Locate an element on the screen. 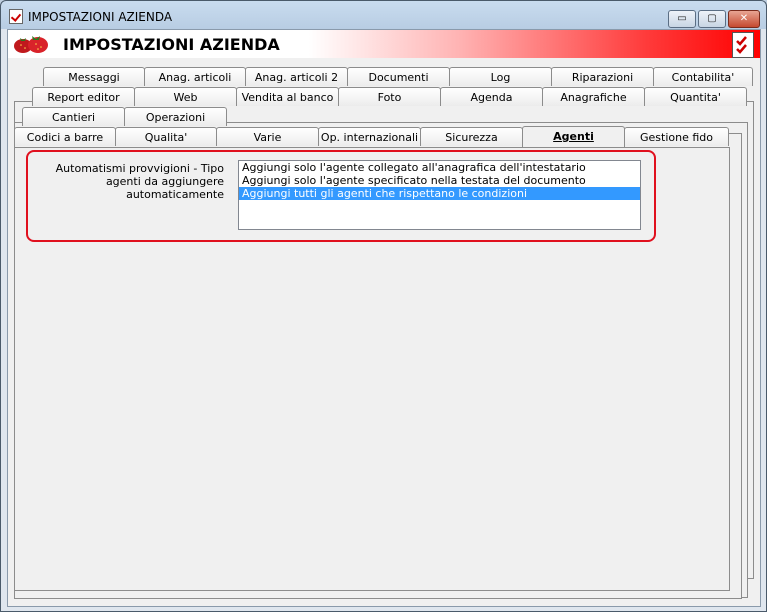 The image size is (767, 612). tab-cantieri: Cantieri is located at coordinates (73, 116).